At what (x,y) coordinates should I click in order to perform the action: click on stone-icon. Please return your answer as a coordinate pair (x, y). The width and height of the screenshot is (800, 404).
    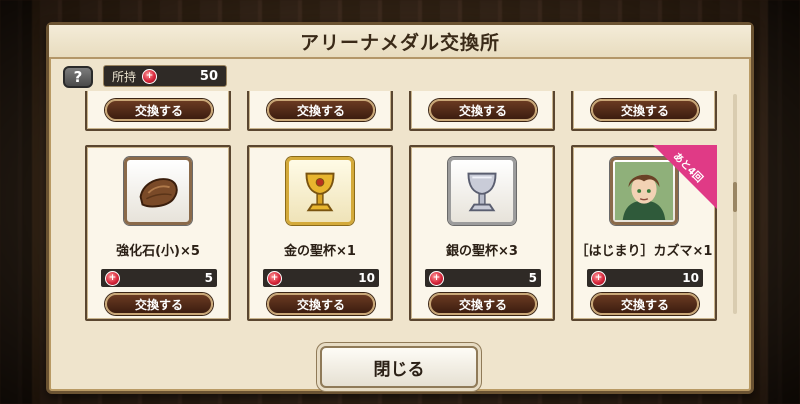
    Looking at the image, I should click on (158, 193).